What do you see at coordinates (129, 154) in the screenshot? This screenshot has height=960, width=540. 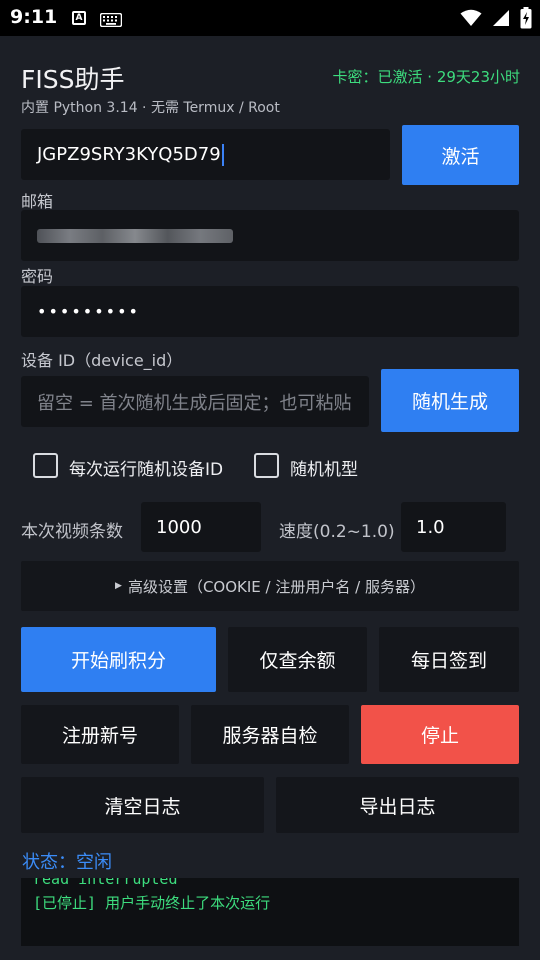 I see `activation-key-value: JGPZ9SRY3KYQ5D79` at bounding box center [129, 154].